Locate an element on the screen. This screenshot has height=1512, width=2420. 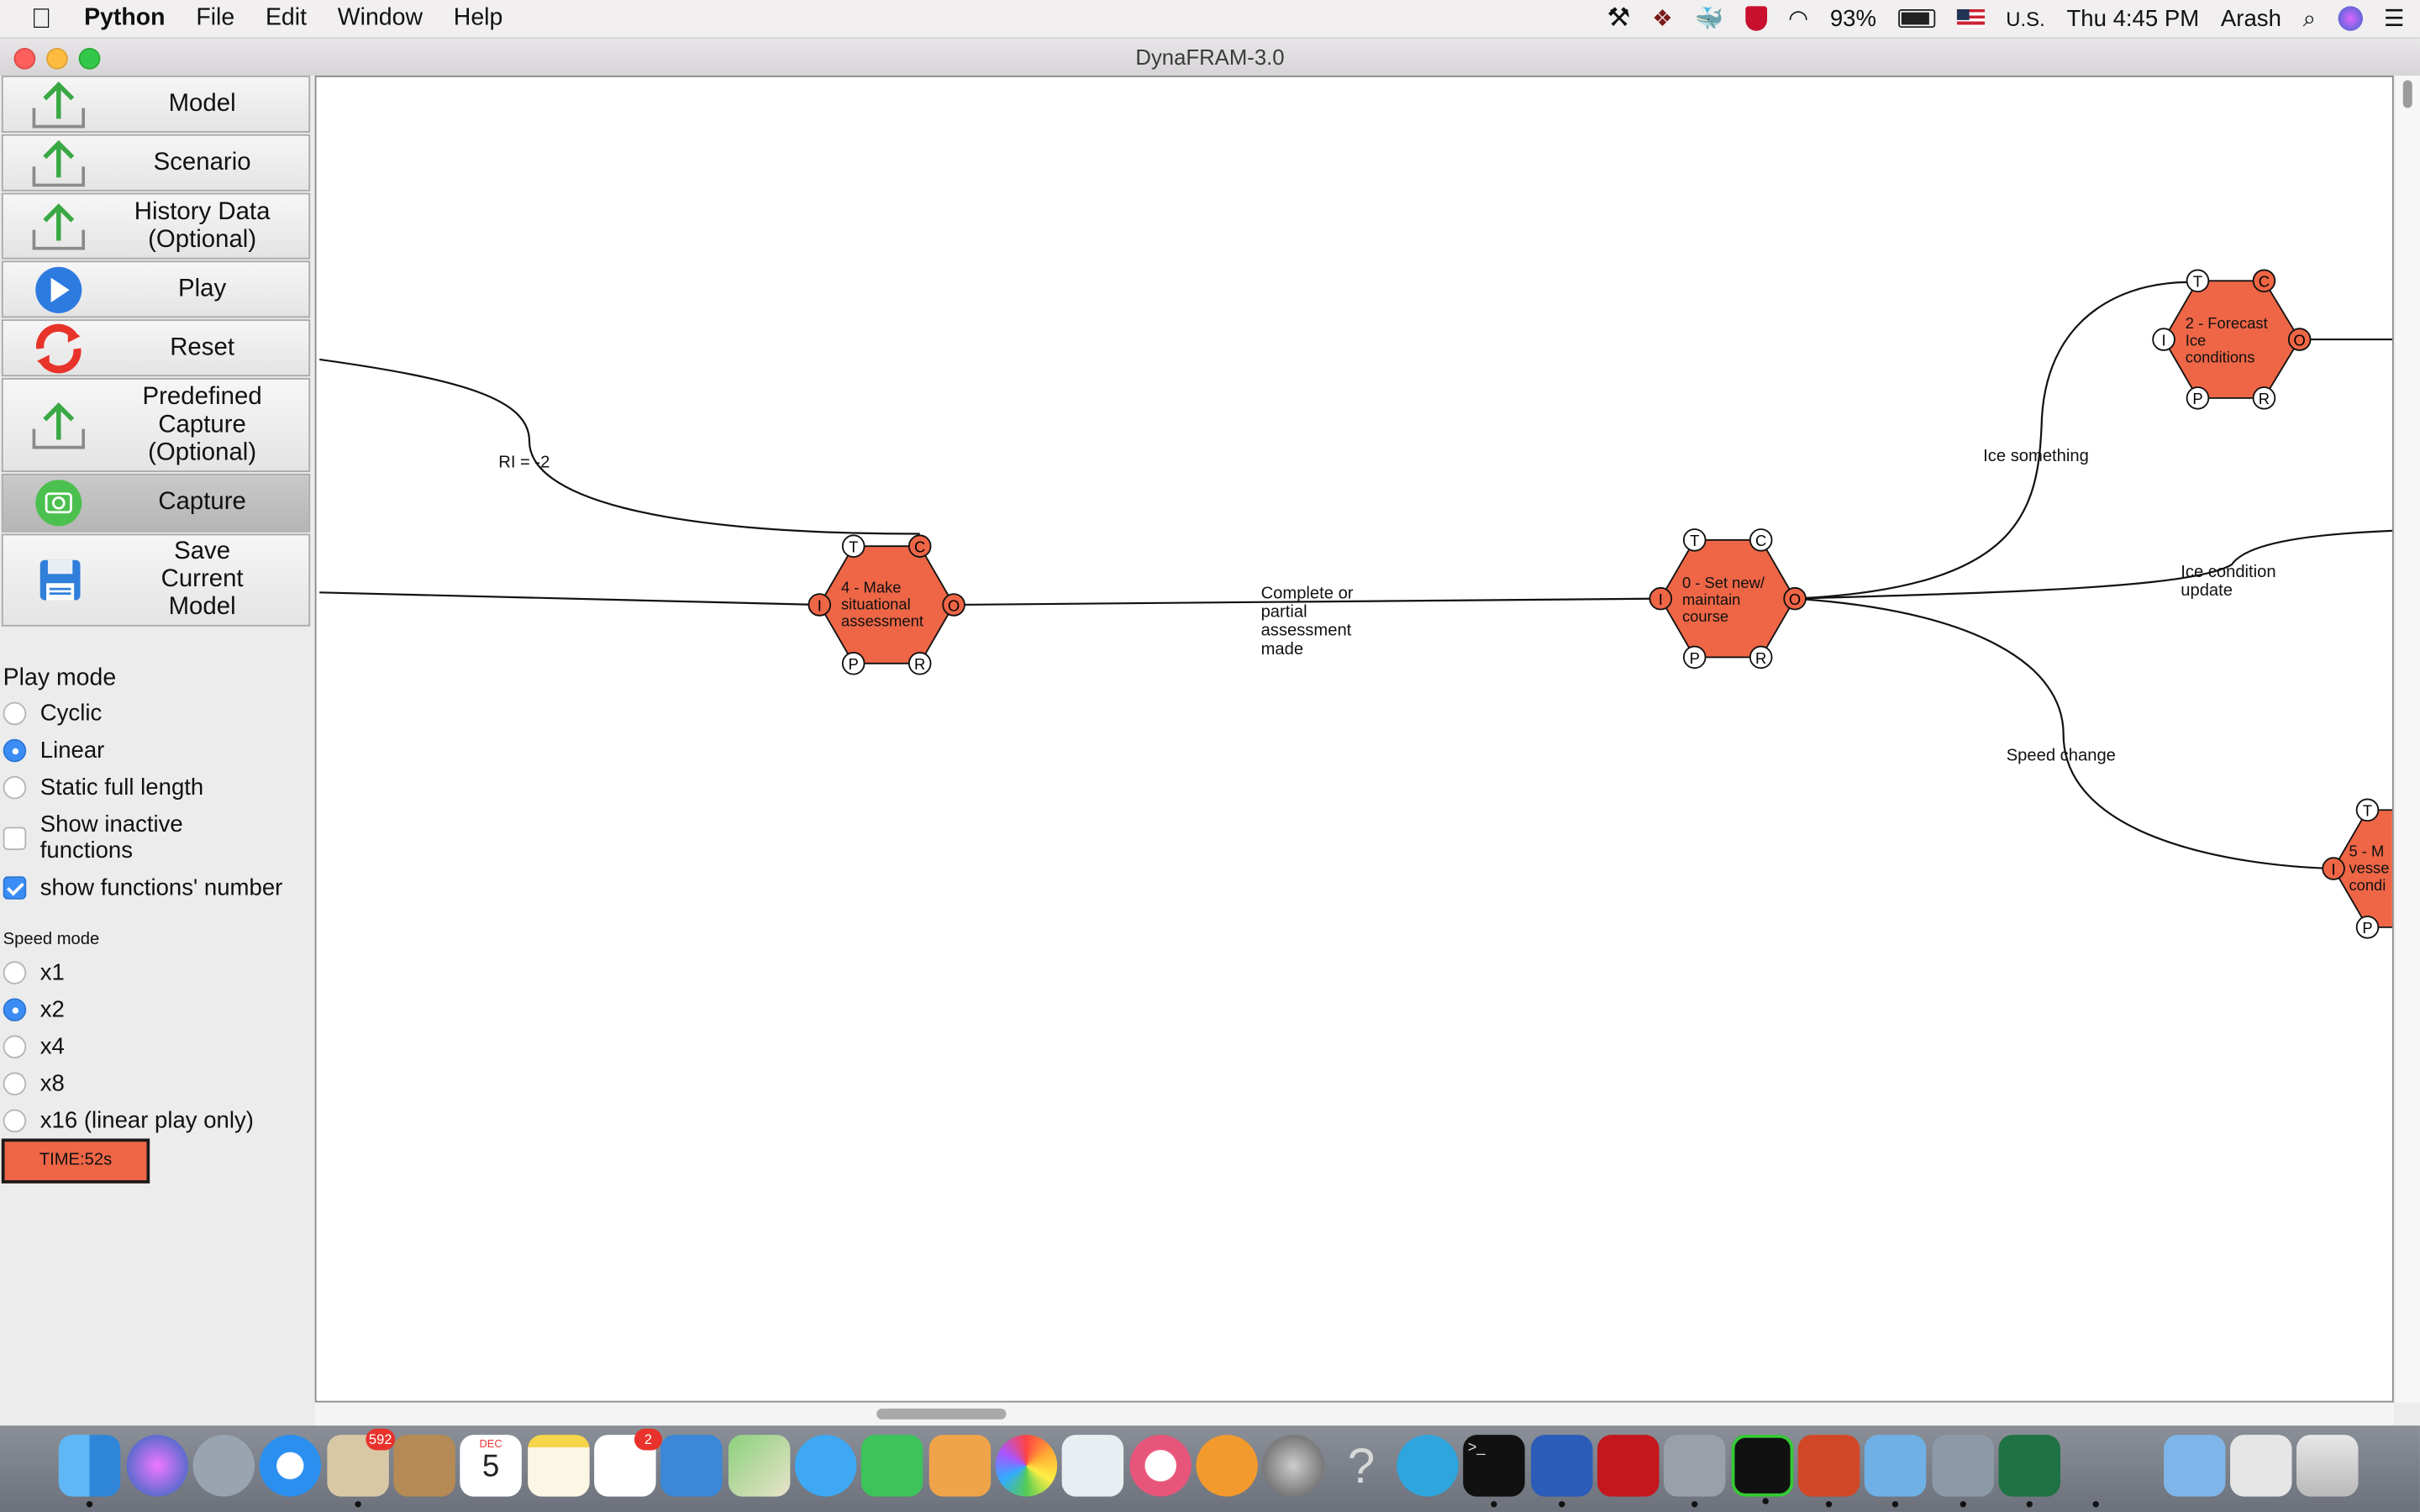
launchpad-icon is located at coordinates (224, 1466).